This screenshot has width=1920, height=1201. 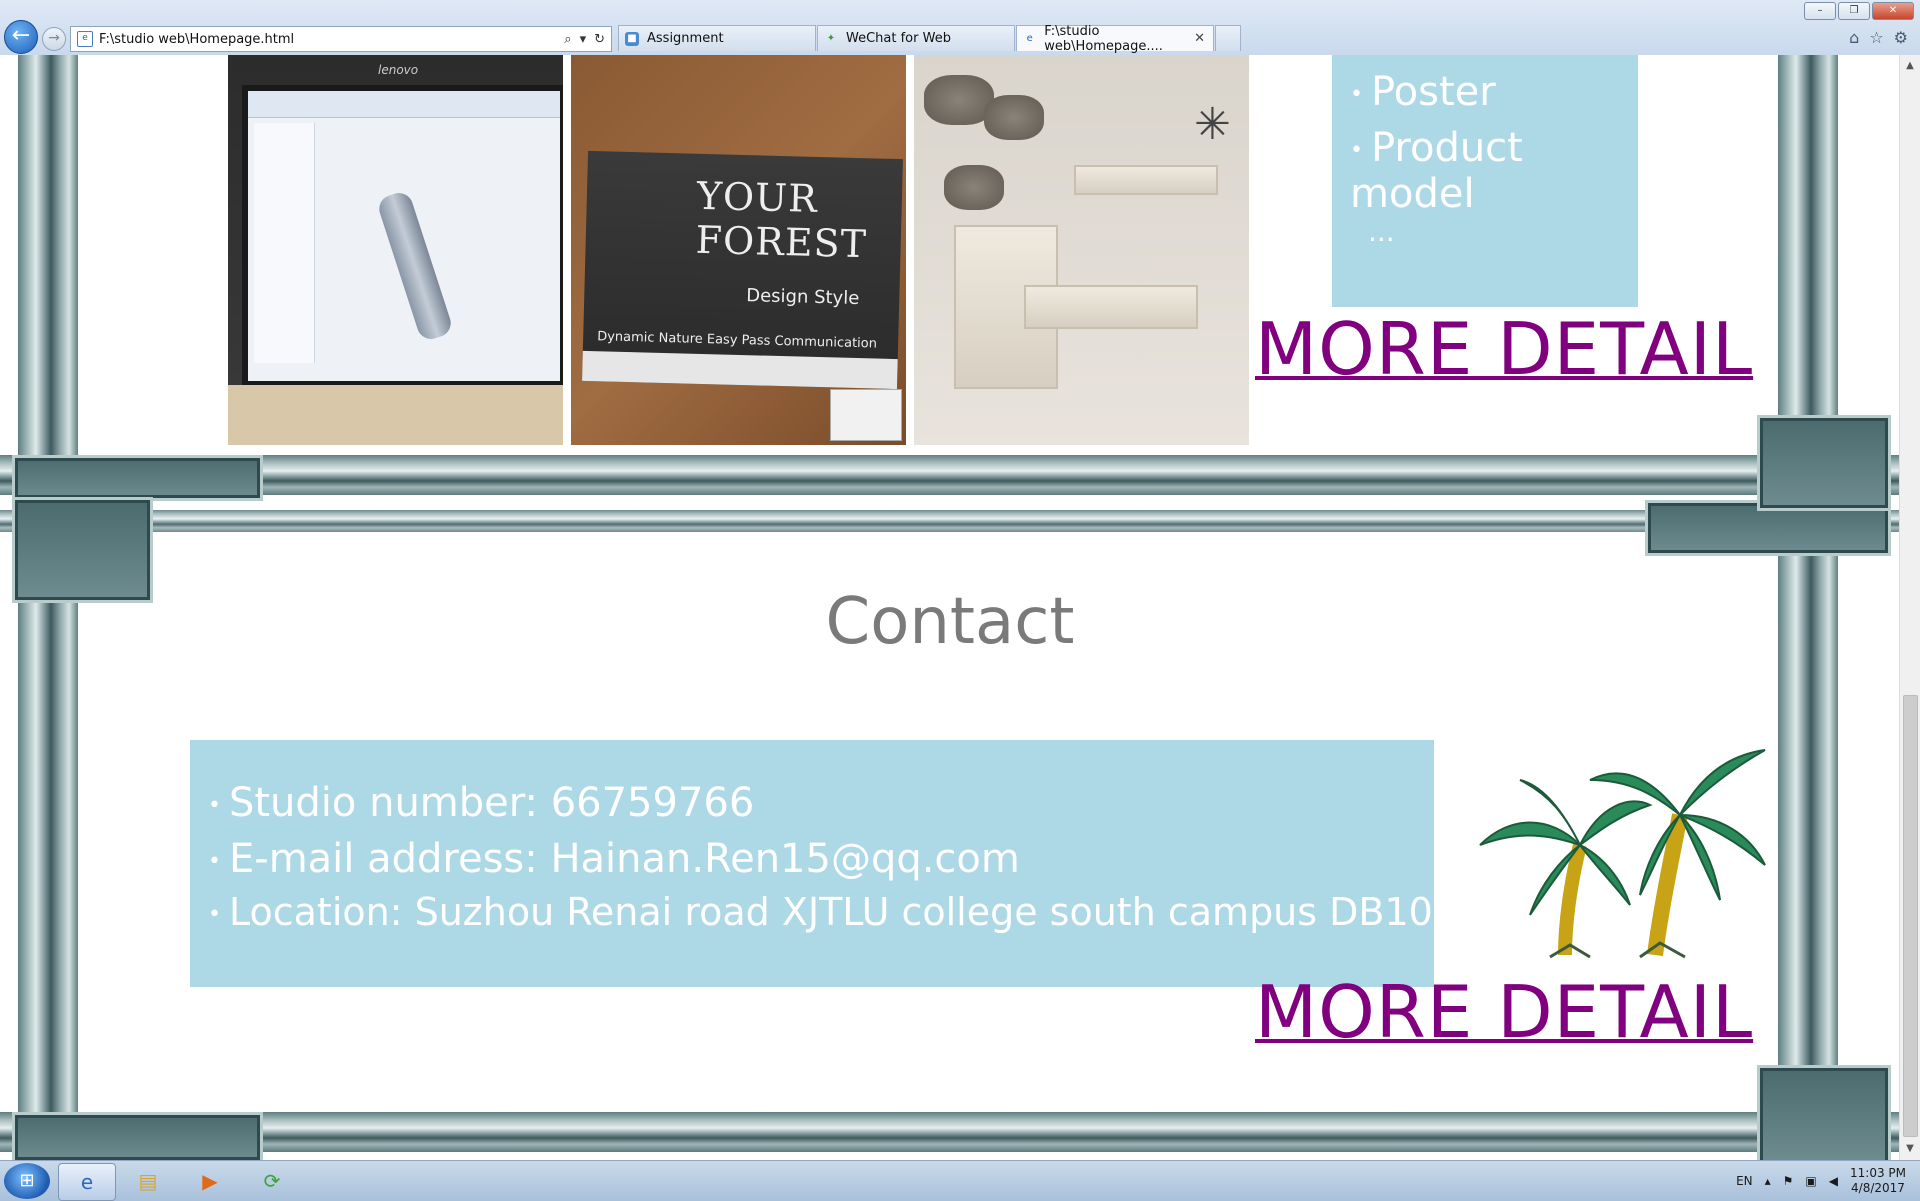 I want to click on refresh-icon: ↻, so click(x=599, y=39).